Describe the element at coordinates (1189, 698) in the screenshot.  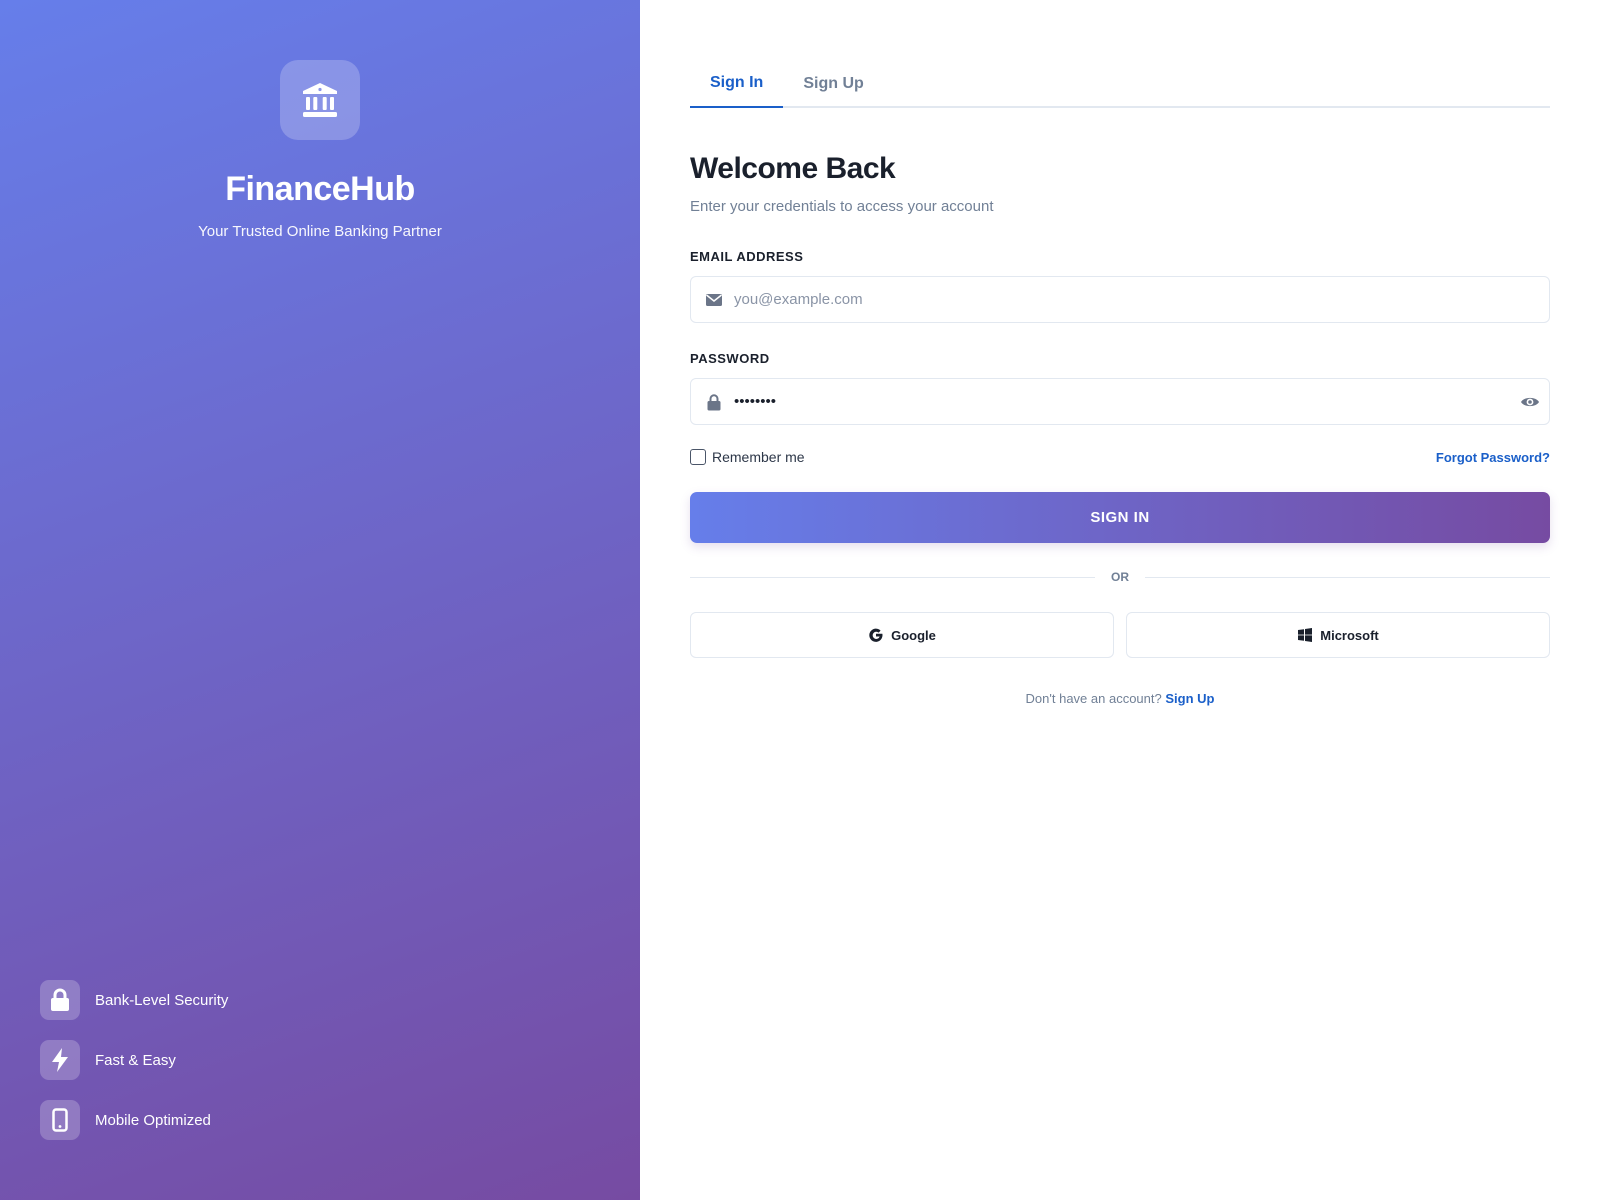
I see `signup-link: Sign Up` at that location.